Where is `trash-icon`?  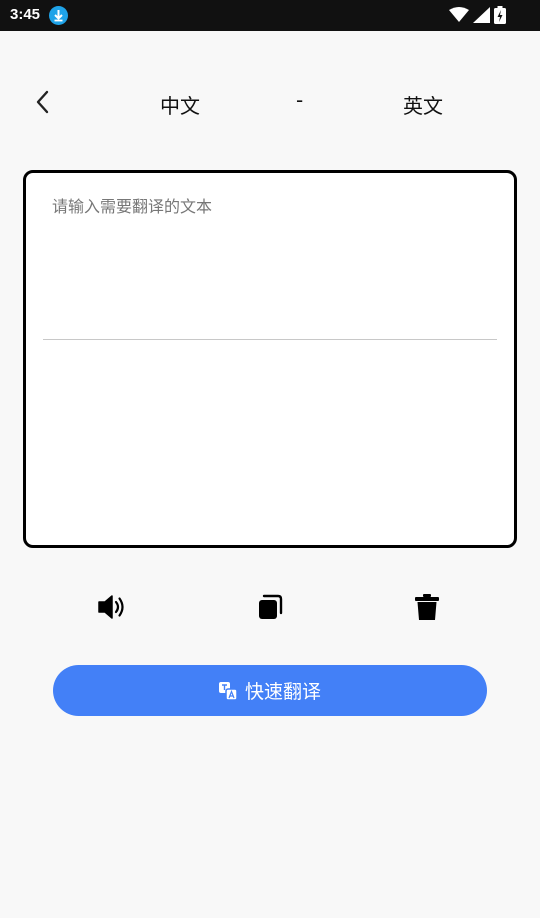
trash-icon is located at coordinates (427, 607).